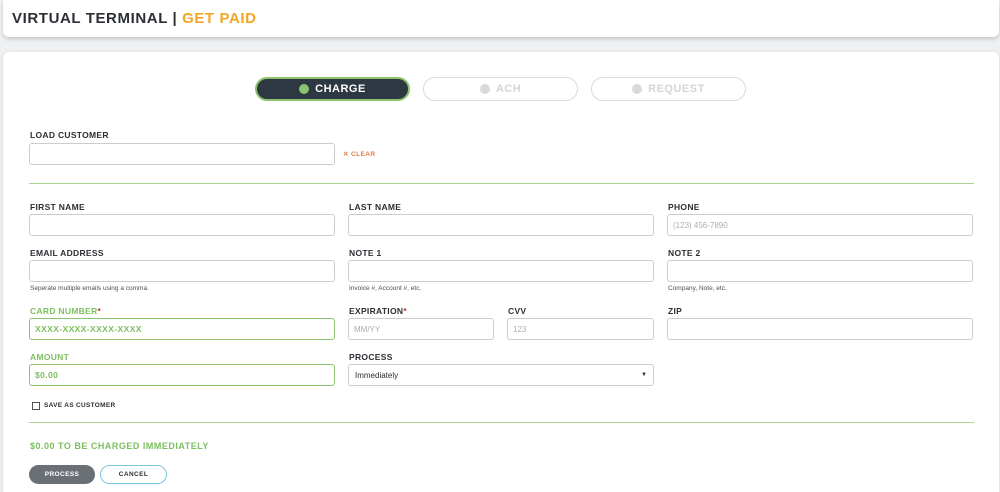 The height and width of the screenshot is (492, 1000). Describe the element at coordinates (508, 89) in the screenshot. I see `tab-label: ACH` at that location.